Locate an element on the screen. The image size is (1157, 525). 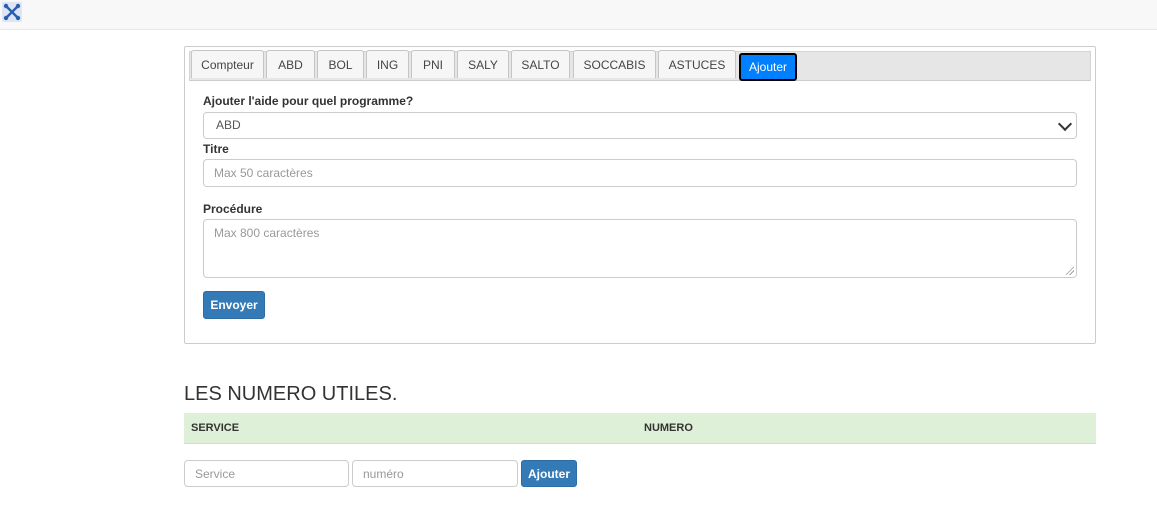
procedure-wrapper is located at coordinates (640, 248).